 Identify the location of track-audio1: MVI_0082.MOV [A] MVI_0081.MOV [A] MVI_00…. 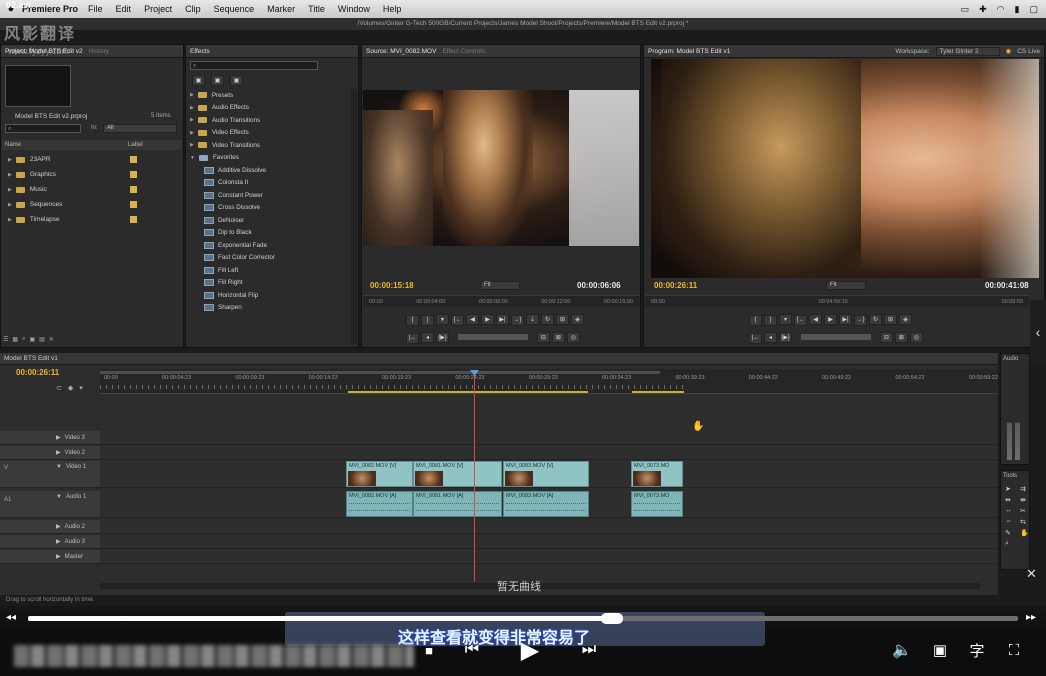
(549, 504).